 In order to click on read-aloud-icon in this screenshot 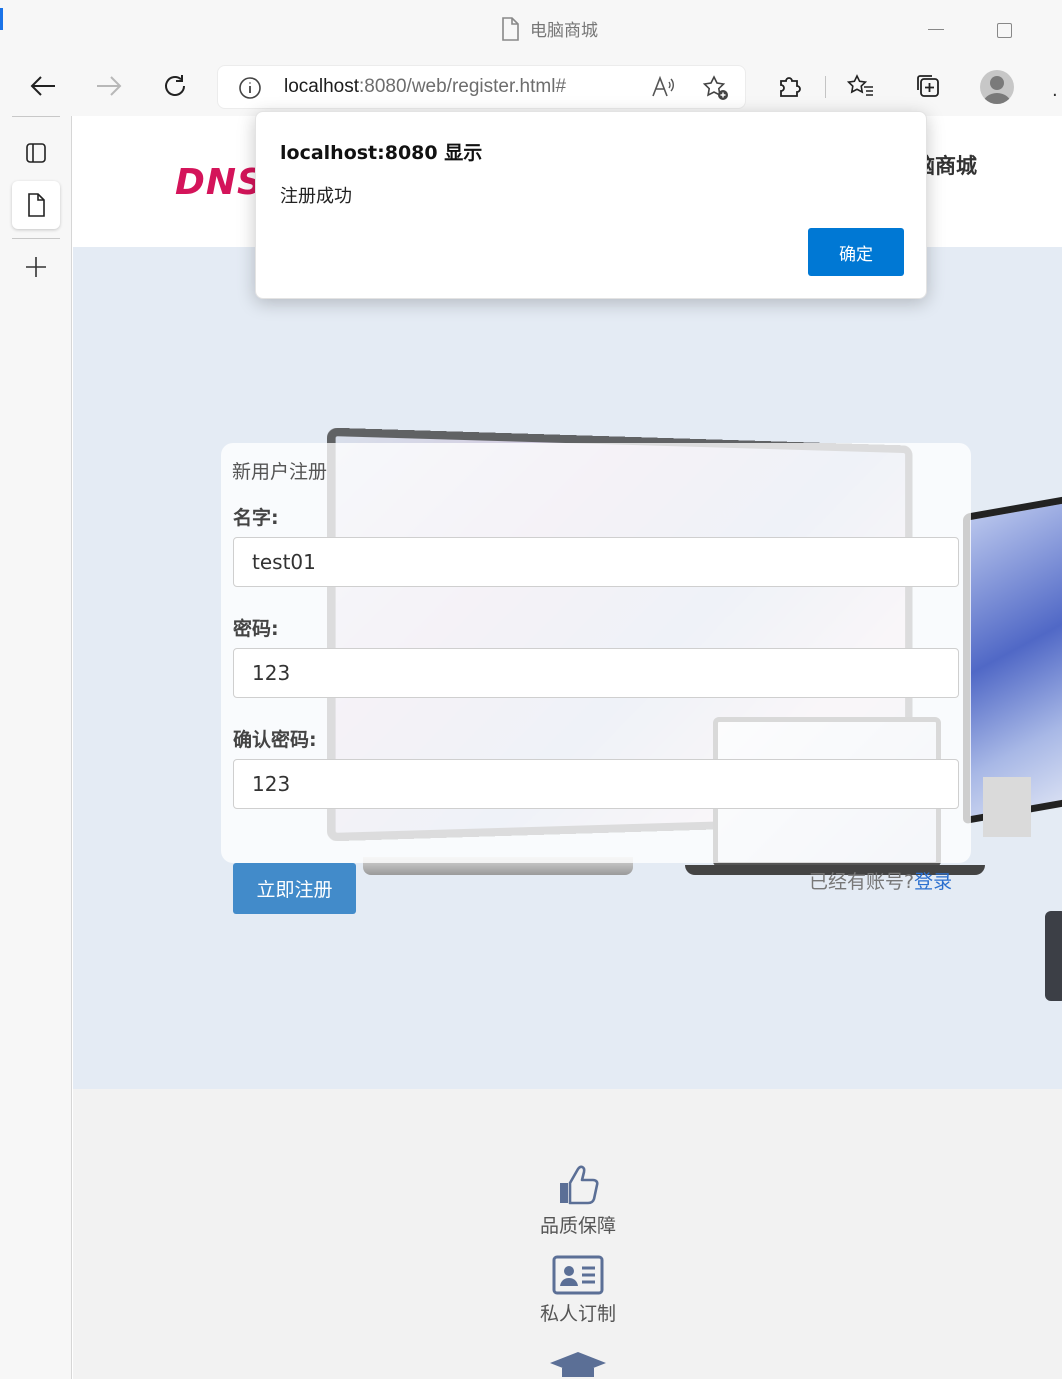, I will do `click(663, 87)`.